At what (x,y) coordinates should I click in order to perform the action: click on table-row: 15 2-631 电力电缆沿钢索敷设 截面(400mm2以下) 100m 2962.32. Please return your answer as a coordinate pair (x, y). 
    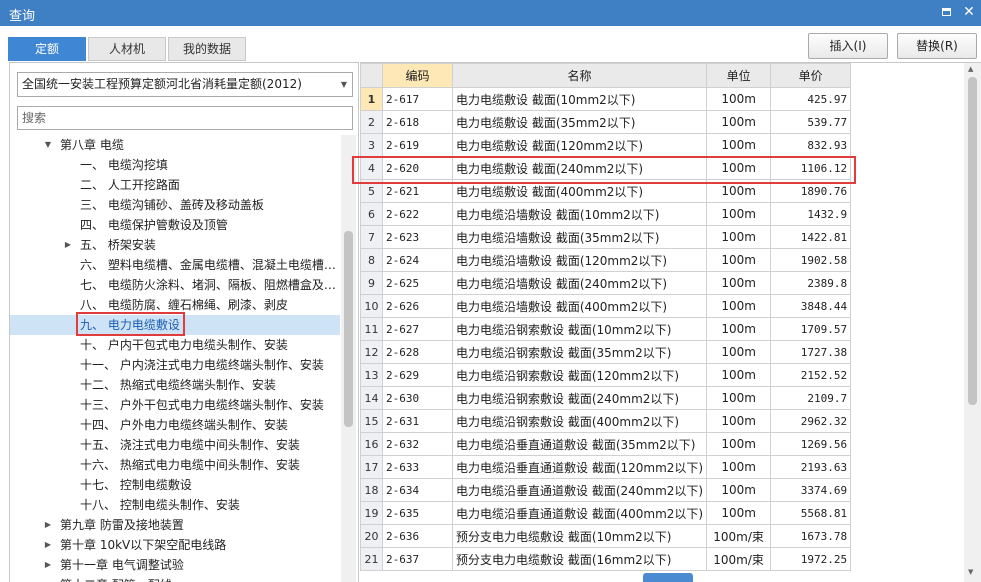
    Looking at the image, I should click on (606, 421).